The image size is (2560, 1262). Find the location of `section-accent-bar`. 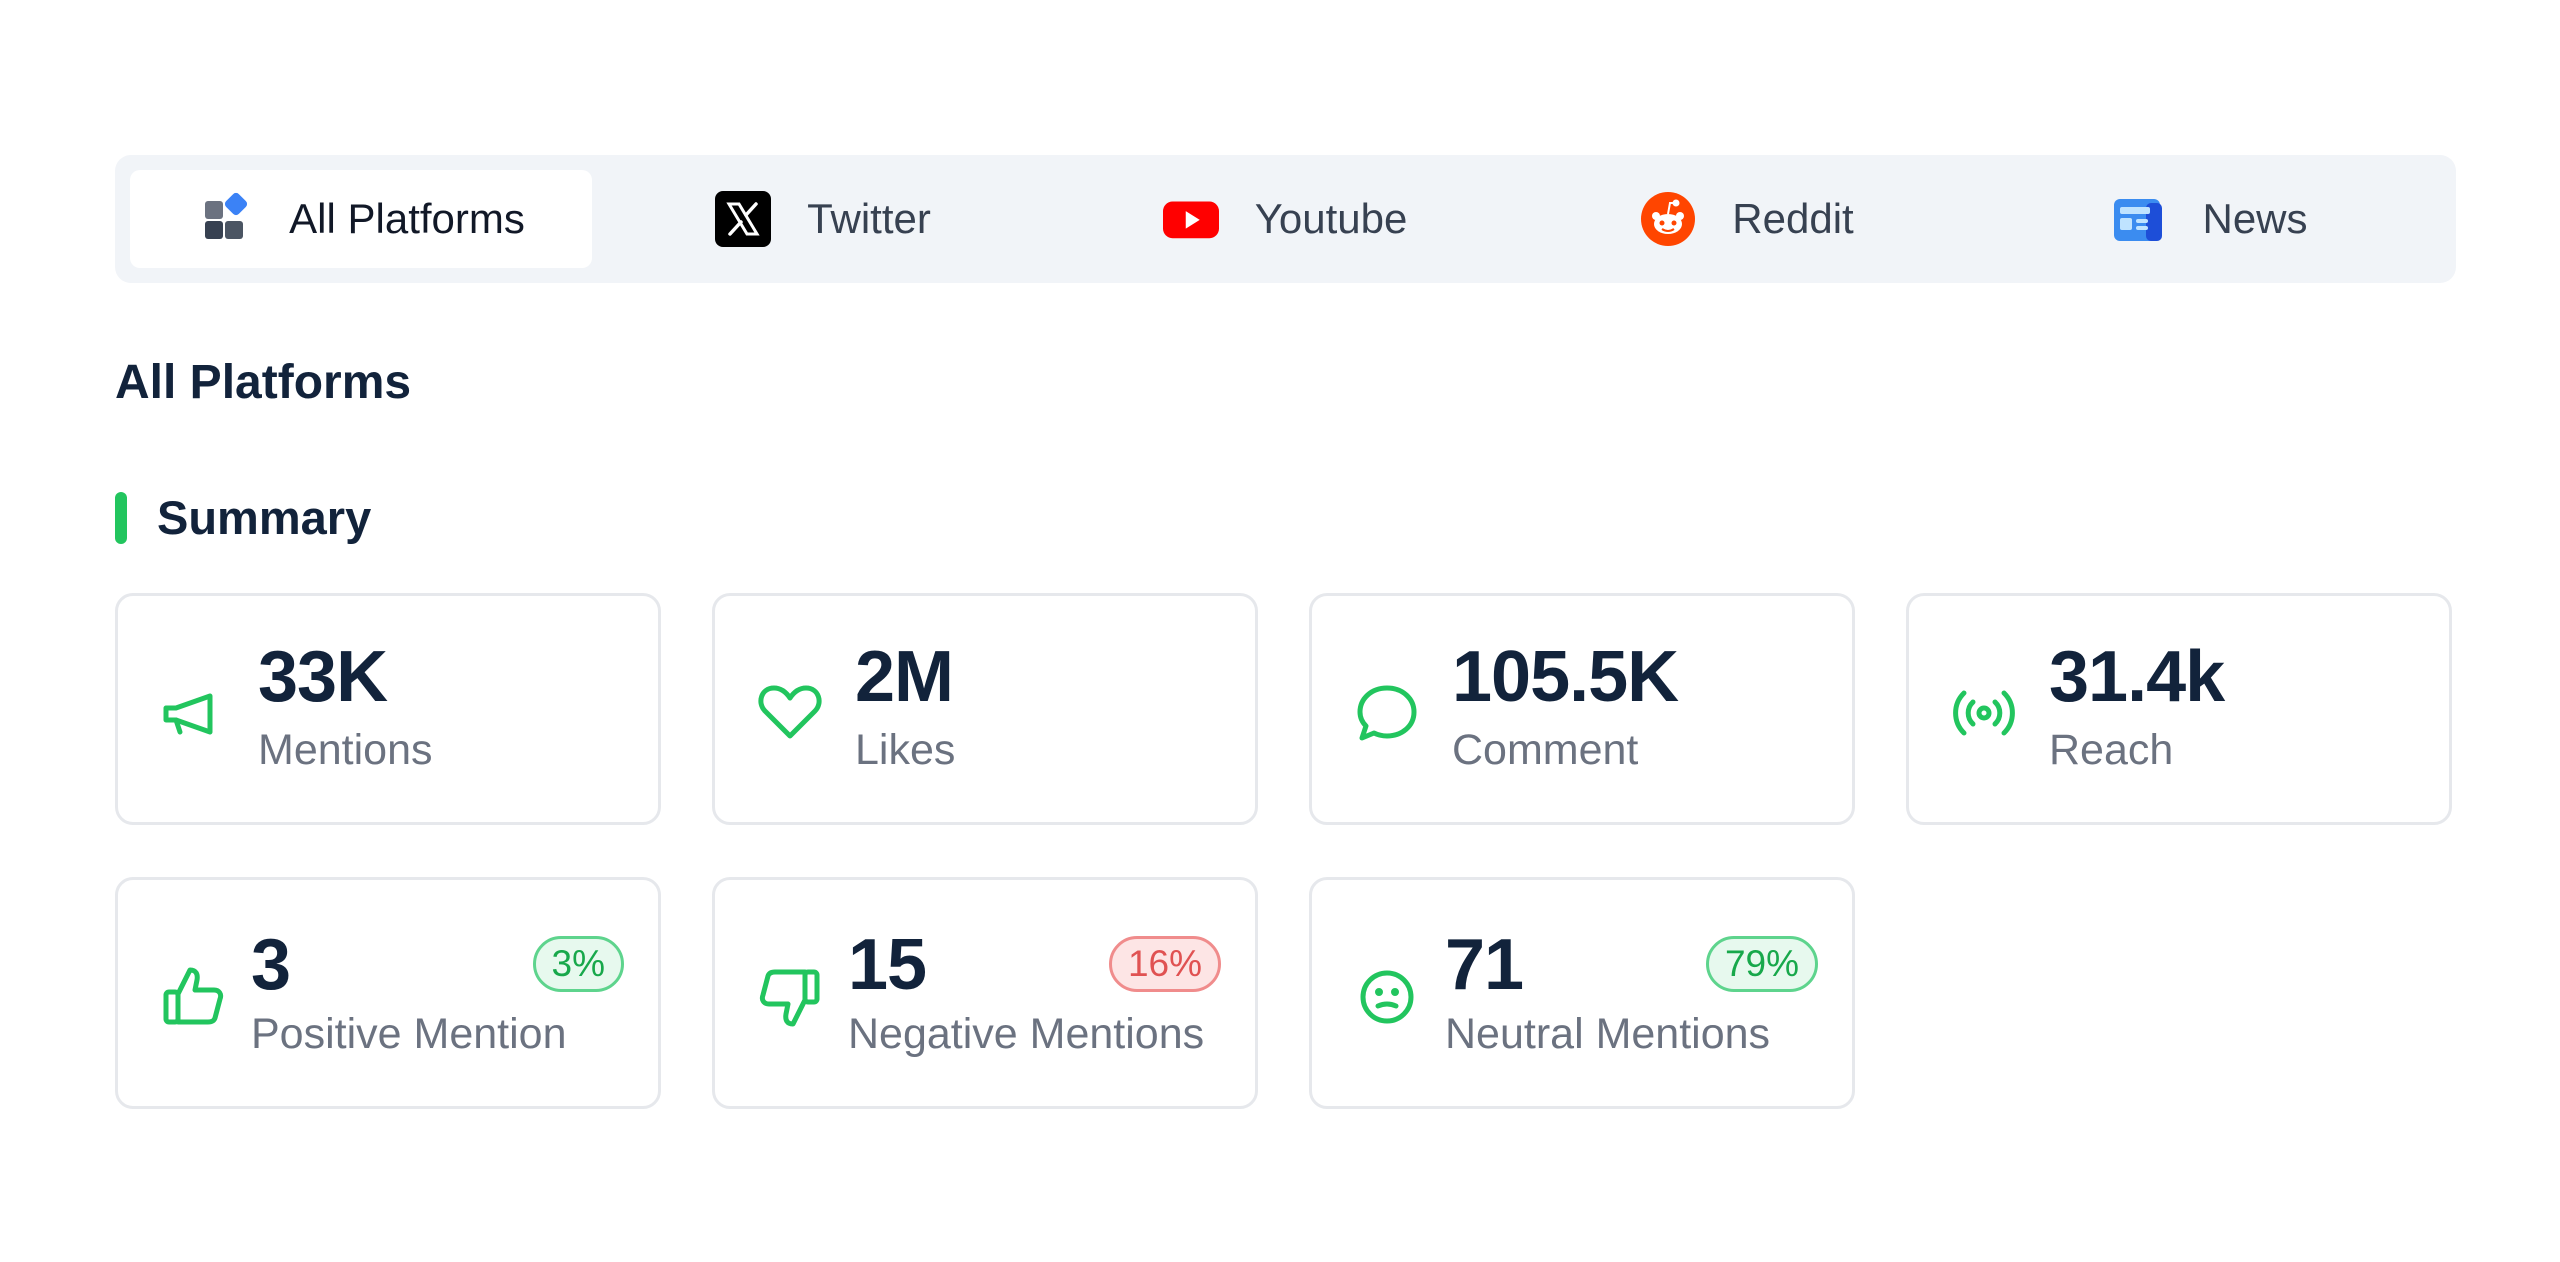

section-accent-bar is located at coordinates (121, 517).